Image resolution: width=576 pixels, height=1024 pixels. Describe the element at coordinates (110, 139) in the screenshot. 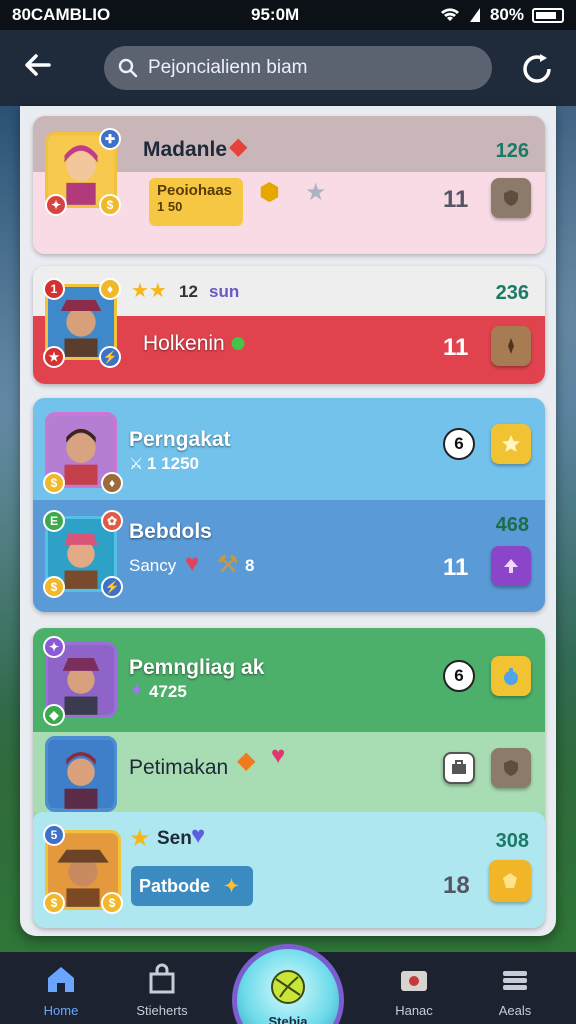

I see `shield-badge-icon: ✚` at that location.